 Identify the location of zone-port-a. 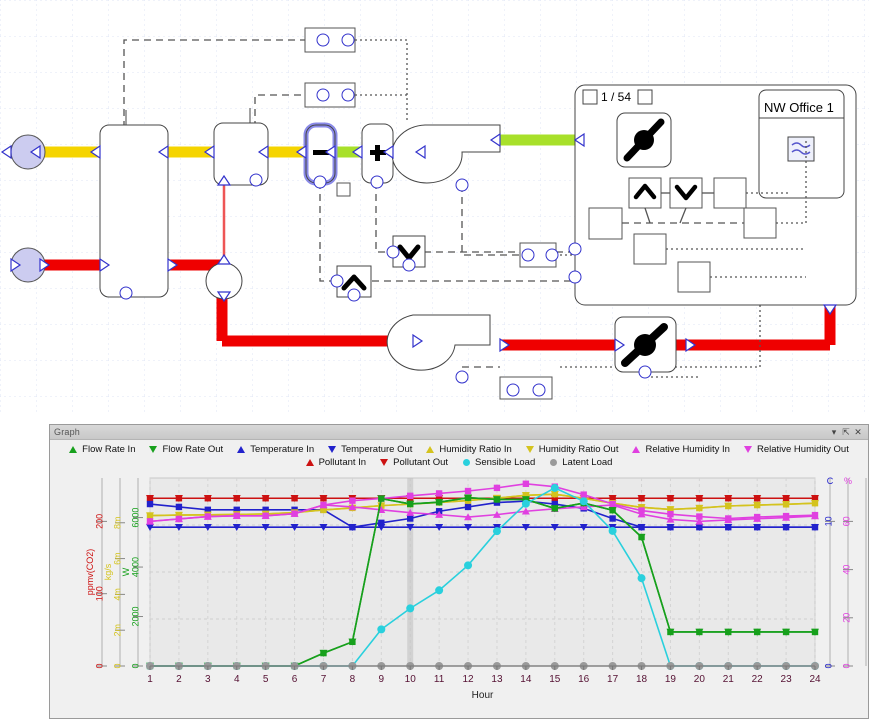
(575, 249).